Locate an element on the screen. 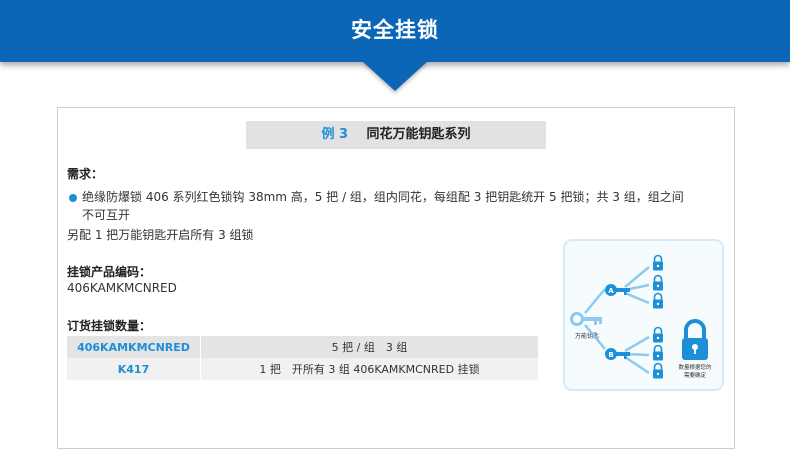 The height and width of the screenshot is (449, 790). example-title-bar: 例 3 同花万能钥匙系列 is located at coordinates (396, 135).